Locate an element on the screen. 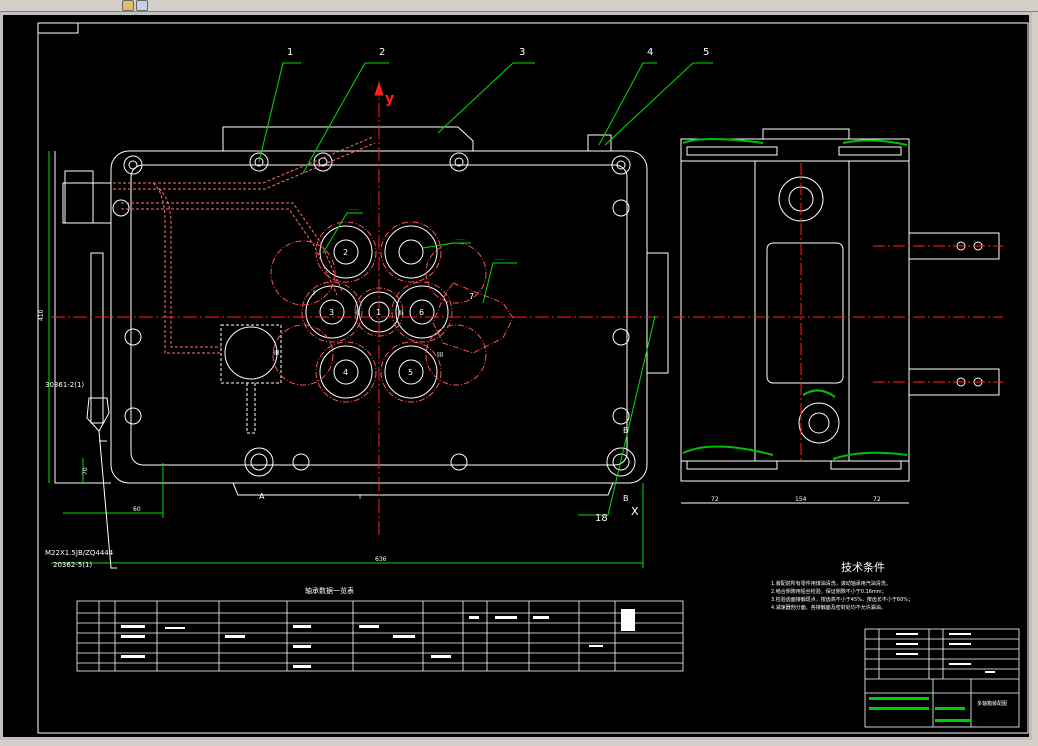  corner-label-box is located at coordinates (58, 28).